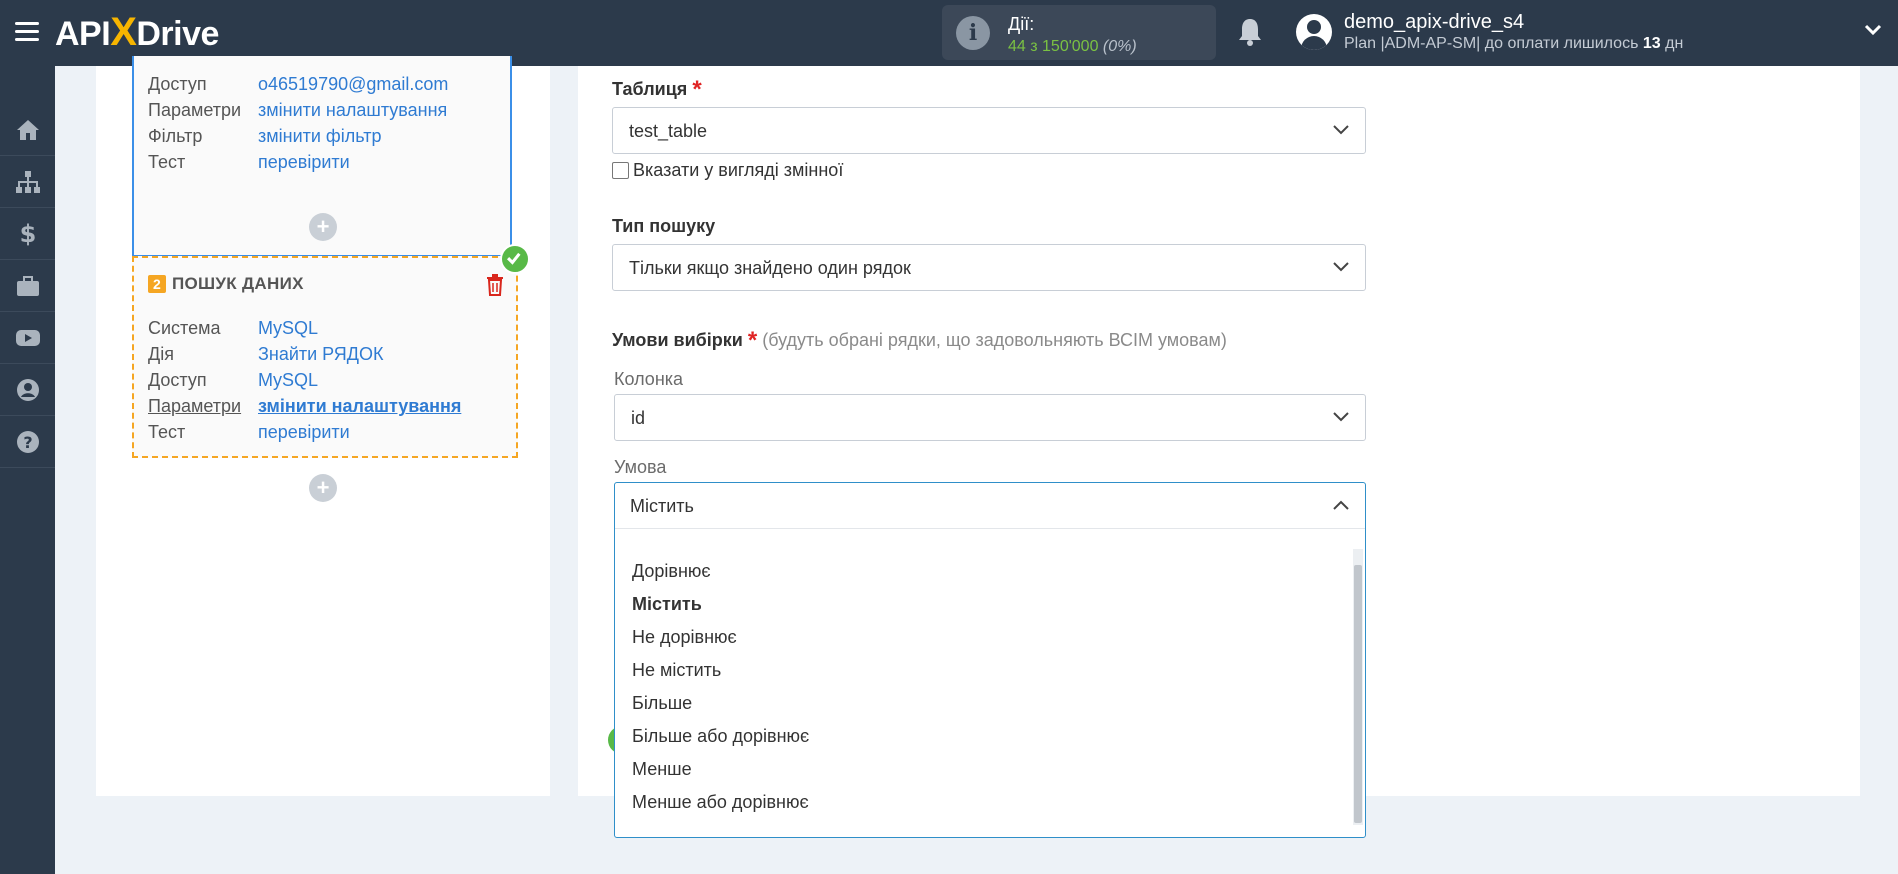  Describe the element at coordinates (1434, 22) in the screenshot. I see `user-name: demo_apix-drive_s4` at that location.